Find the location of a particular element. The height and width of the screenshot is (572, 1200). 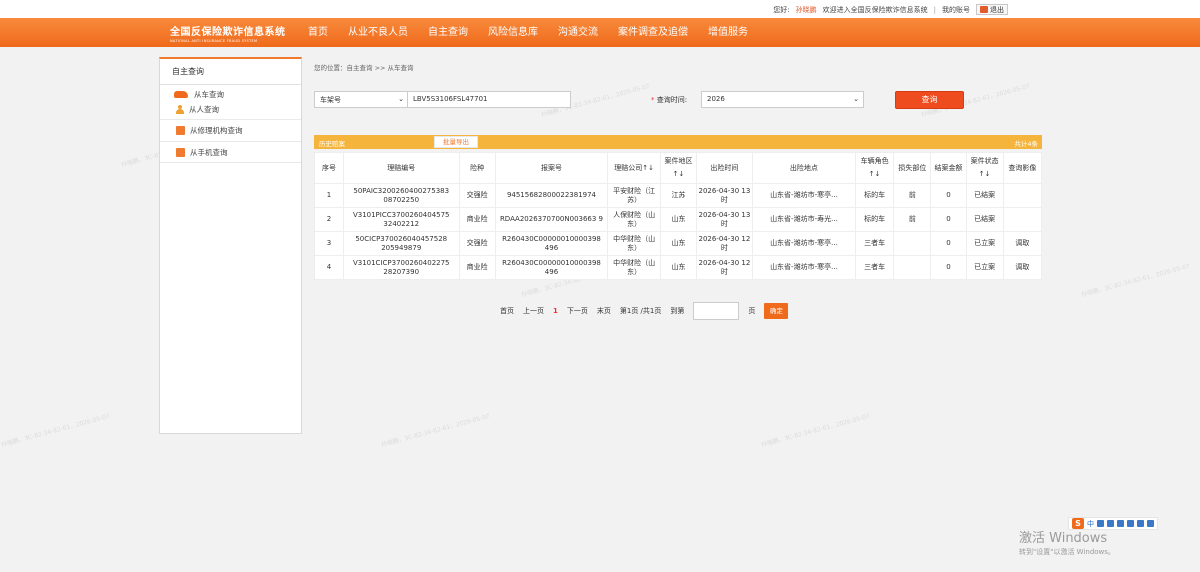

sidebar-item-label: 从手机查询 is located at coordinates (209, 152).